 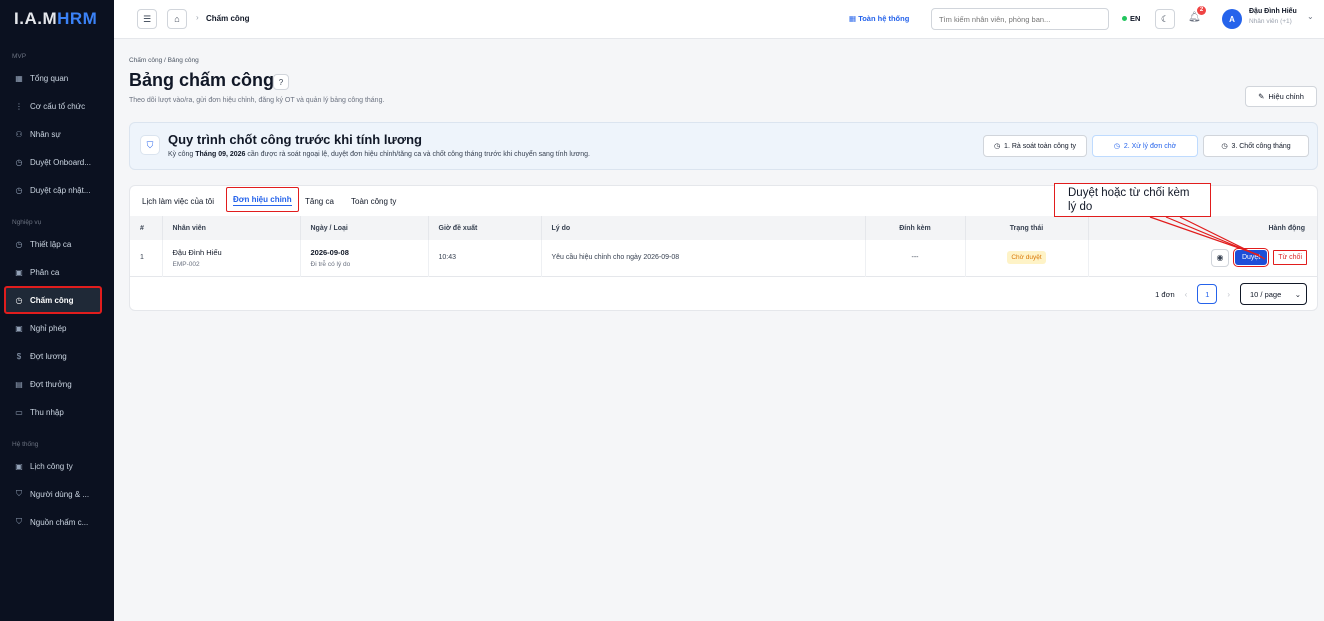 What do you see at coordinates (915, 258) in the screenshot?
I see `cell-attachment: ---` at bounding box center [915, 258].